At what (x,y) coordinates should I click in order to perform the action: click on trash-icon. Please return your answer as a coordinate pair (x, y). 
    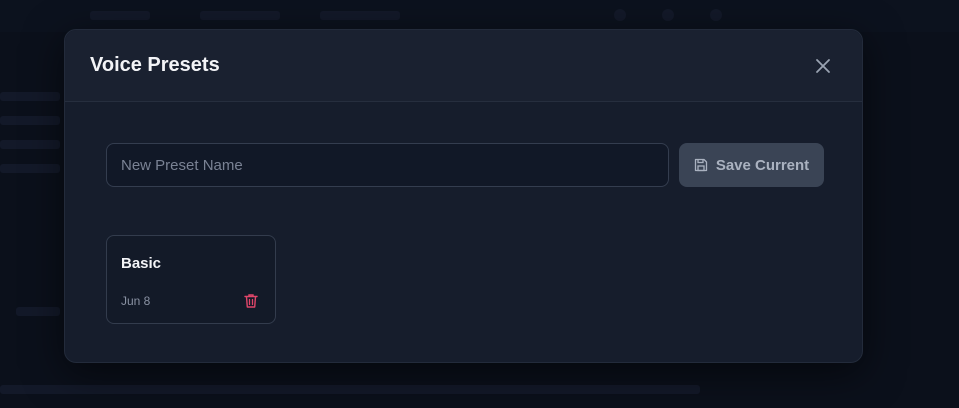
    Looking at the image, I should click on (251, 301).